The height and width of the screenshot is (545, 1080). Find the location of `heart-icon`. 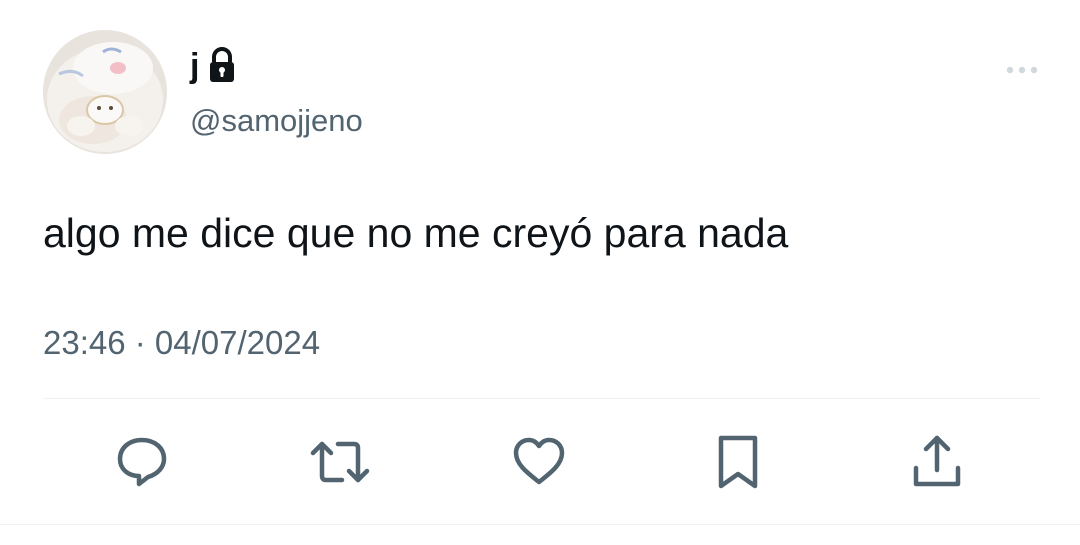

heart-icon is located at coordinates (539, 461).